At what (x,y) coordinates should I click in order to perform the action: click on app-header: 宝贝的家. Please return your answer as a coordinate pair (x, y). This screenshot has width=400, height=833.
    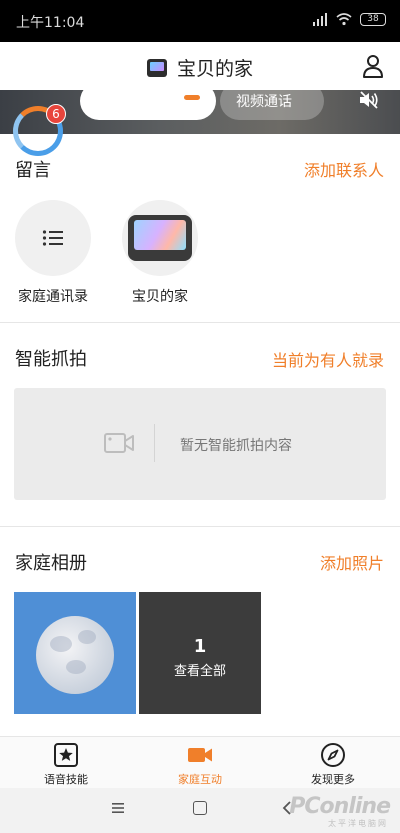
    Looking at the image, I should click on (200, 66).